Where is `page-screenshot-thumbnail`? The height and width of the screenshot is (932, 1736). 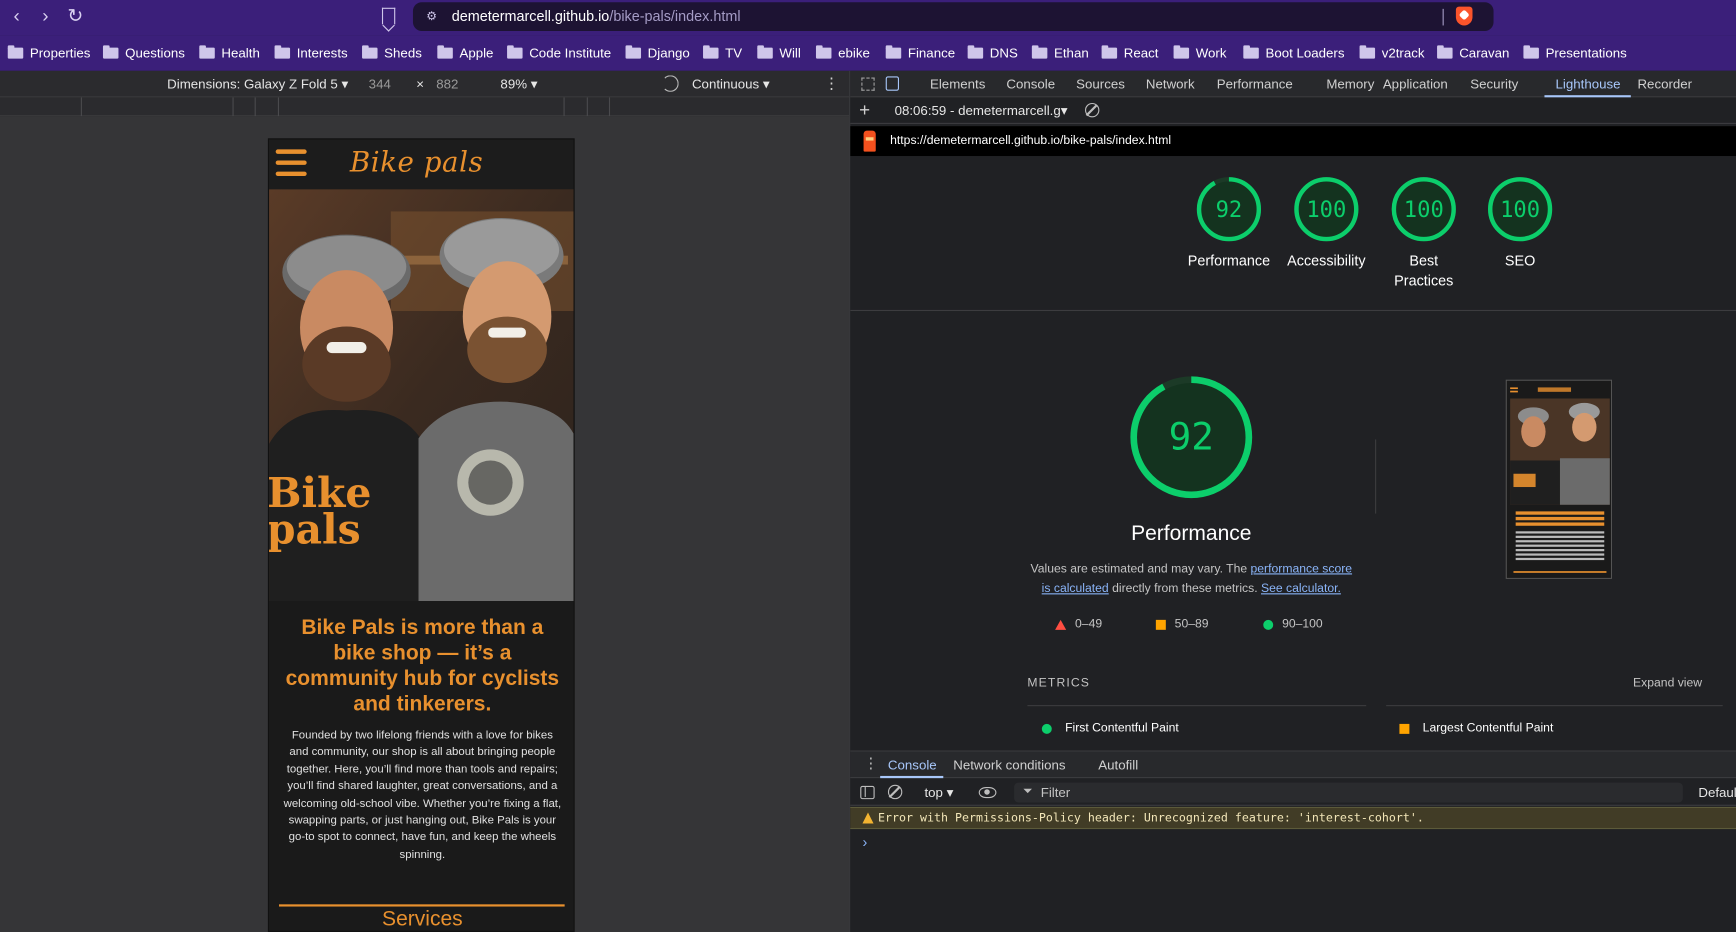 page-screenshot-thumbnail is located at coordinates (1558, 479).